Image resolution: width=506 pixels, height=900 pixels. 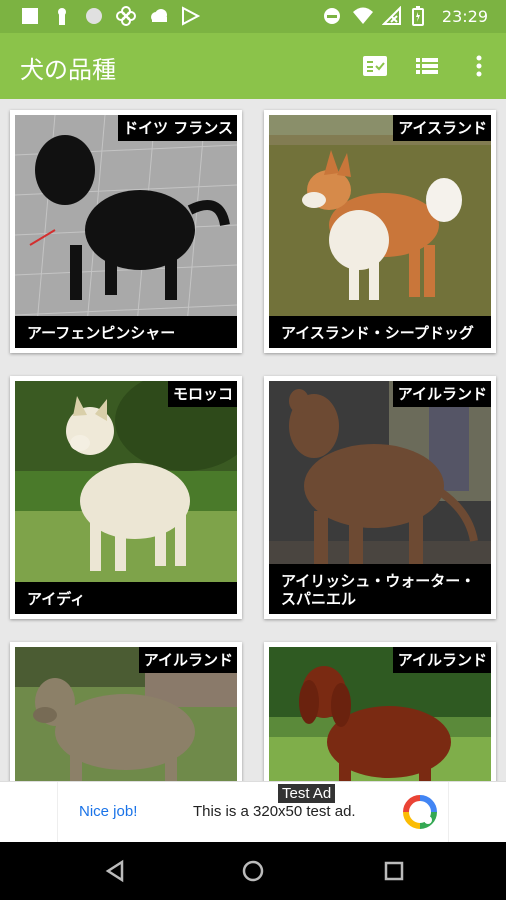 I want to click on status-right-icons: 23:29, so click(x=405, y=15).